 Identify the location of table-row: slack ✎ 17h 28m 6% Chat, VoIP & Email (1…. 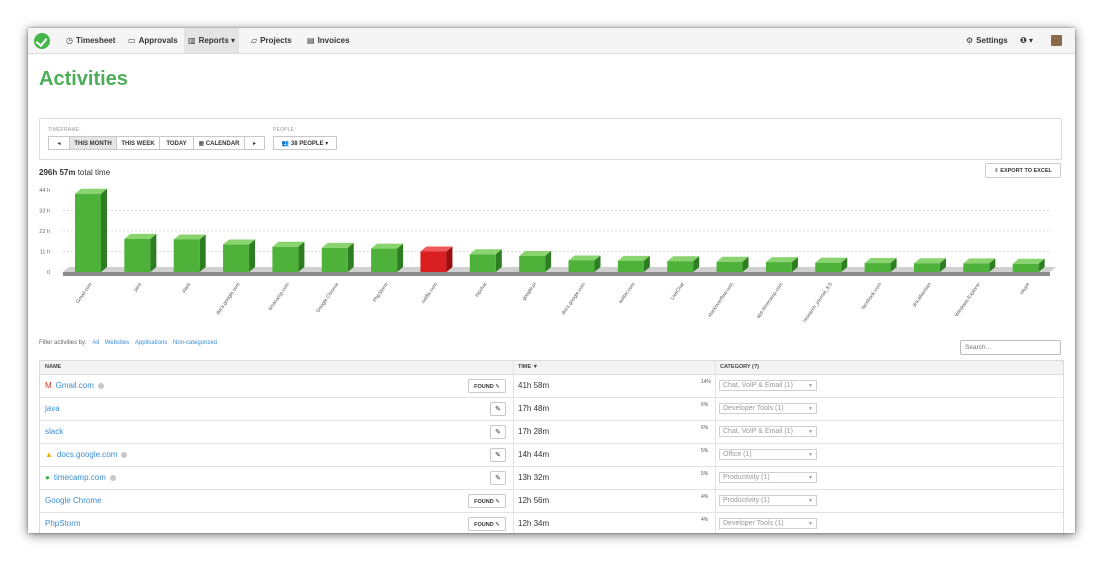
(551, 432).